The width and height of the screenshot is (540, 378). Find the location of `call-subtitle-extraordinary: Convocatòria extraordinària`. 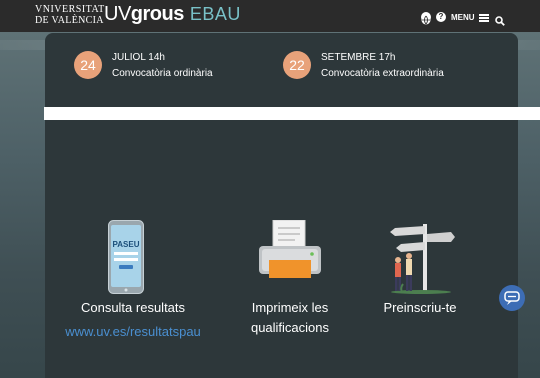

call-subtitle-extraordinary: Convocatòria extraordinària is located at coordinates (382, 73).